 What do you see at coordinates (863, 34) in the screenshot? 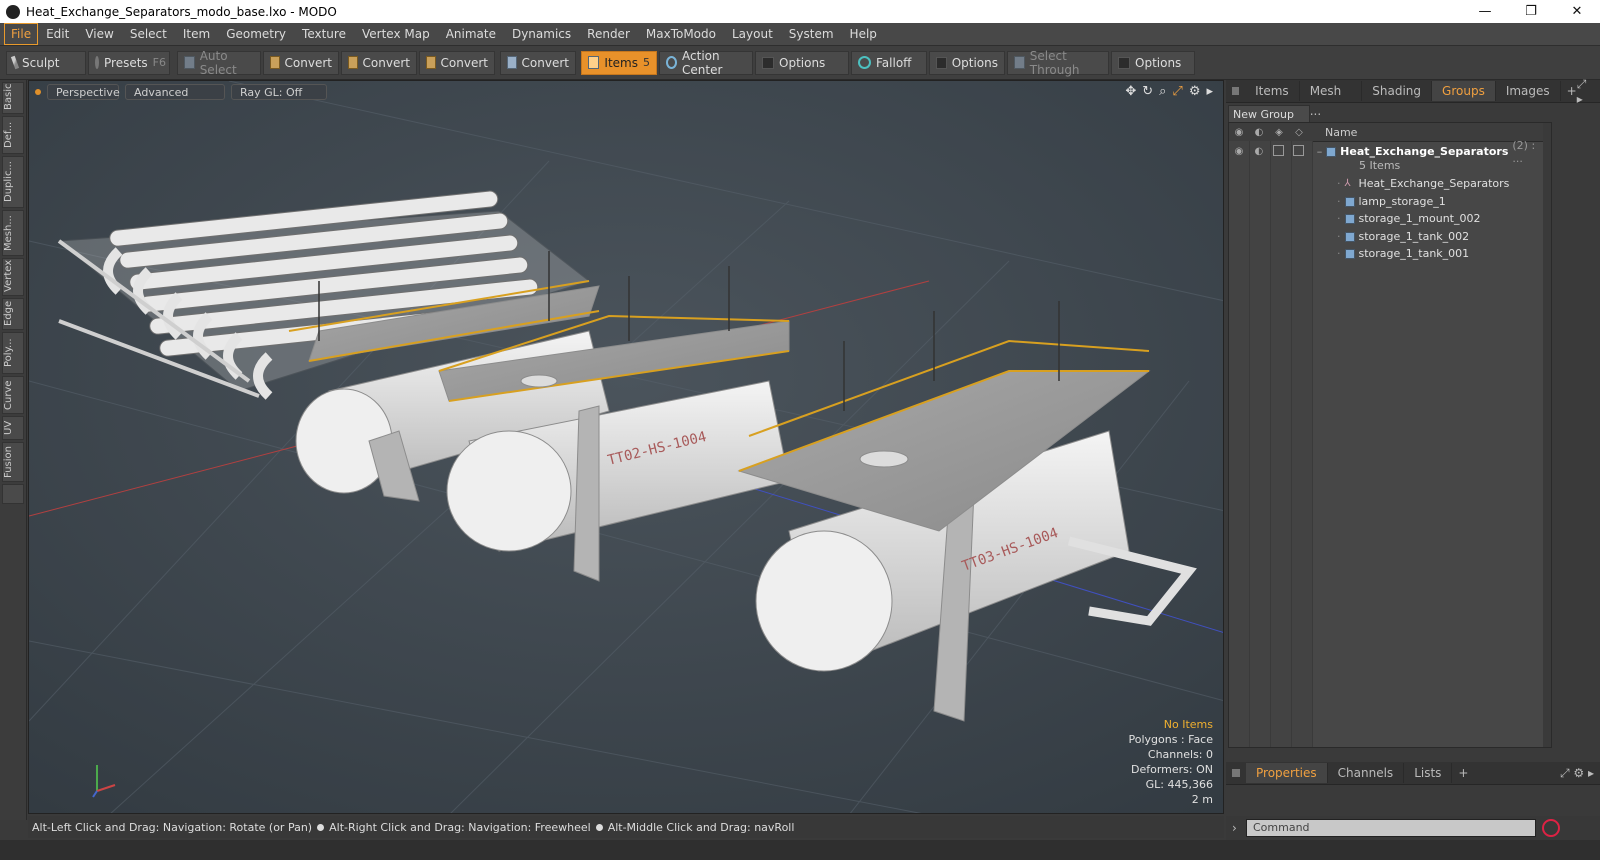
I see `menu-help: Help` at bounding box center [863, 34].